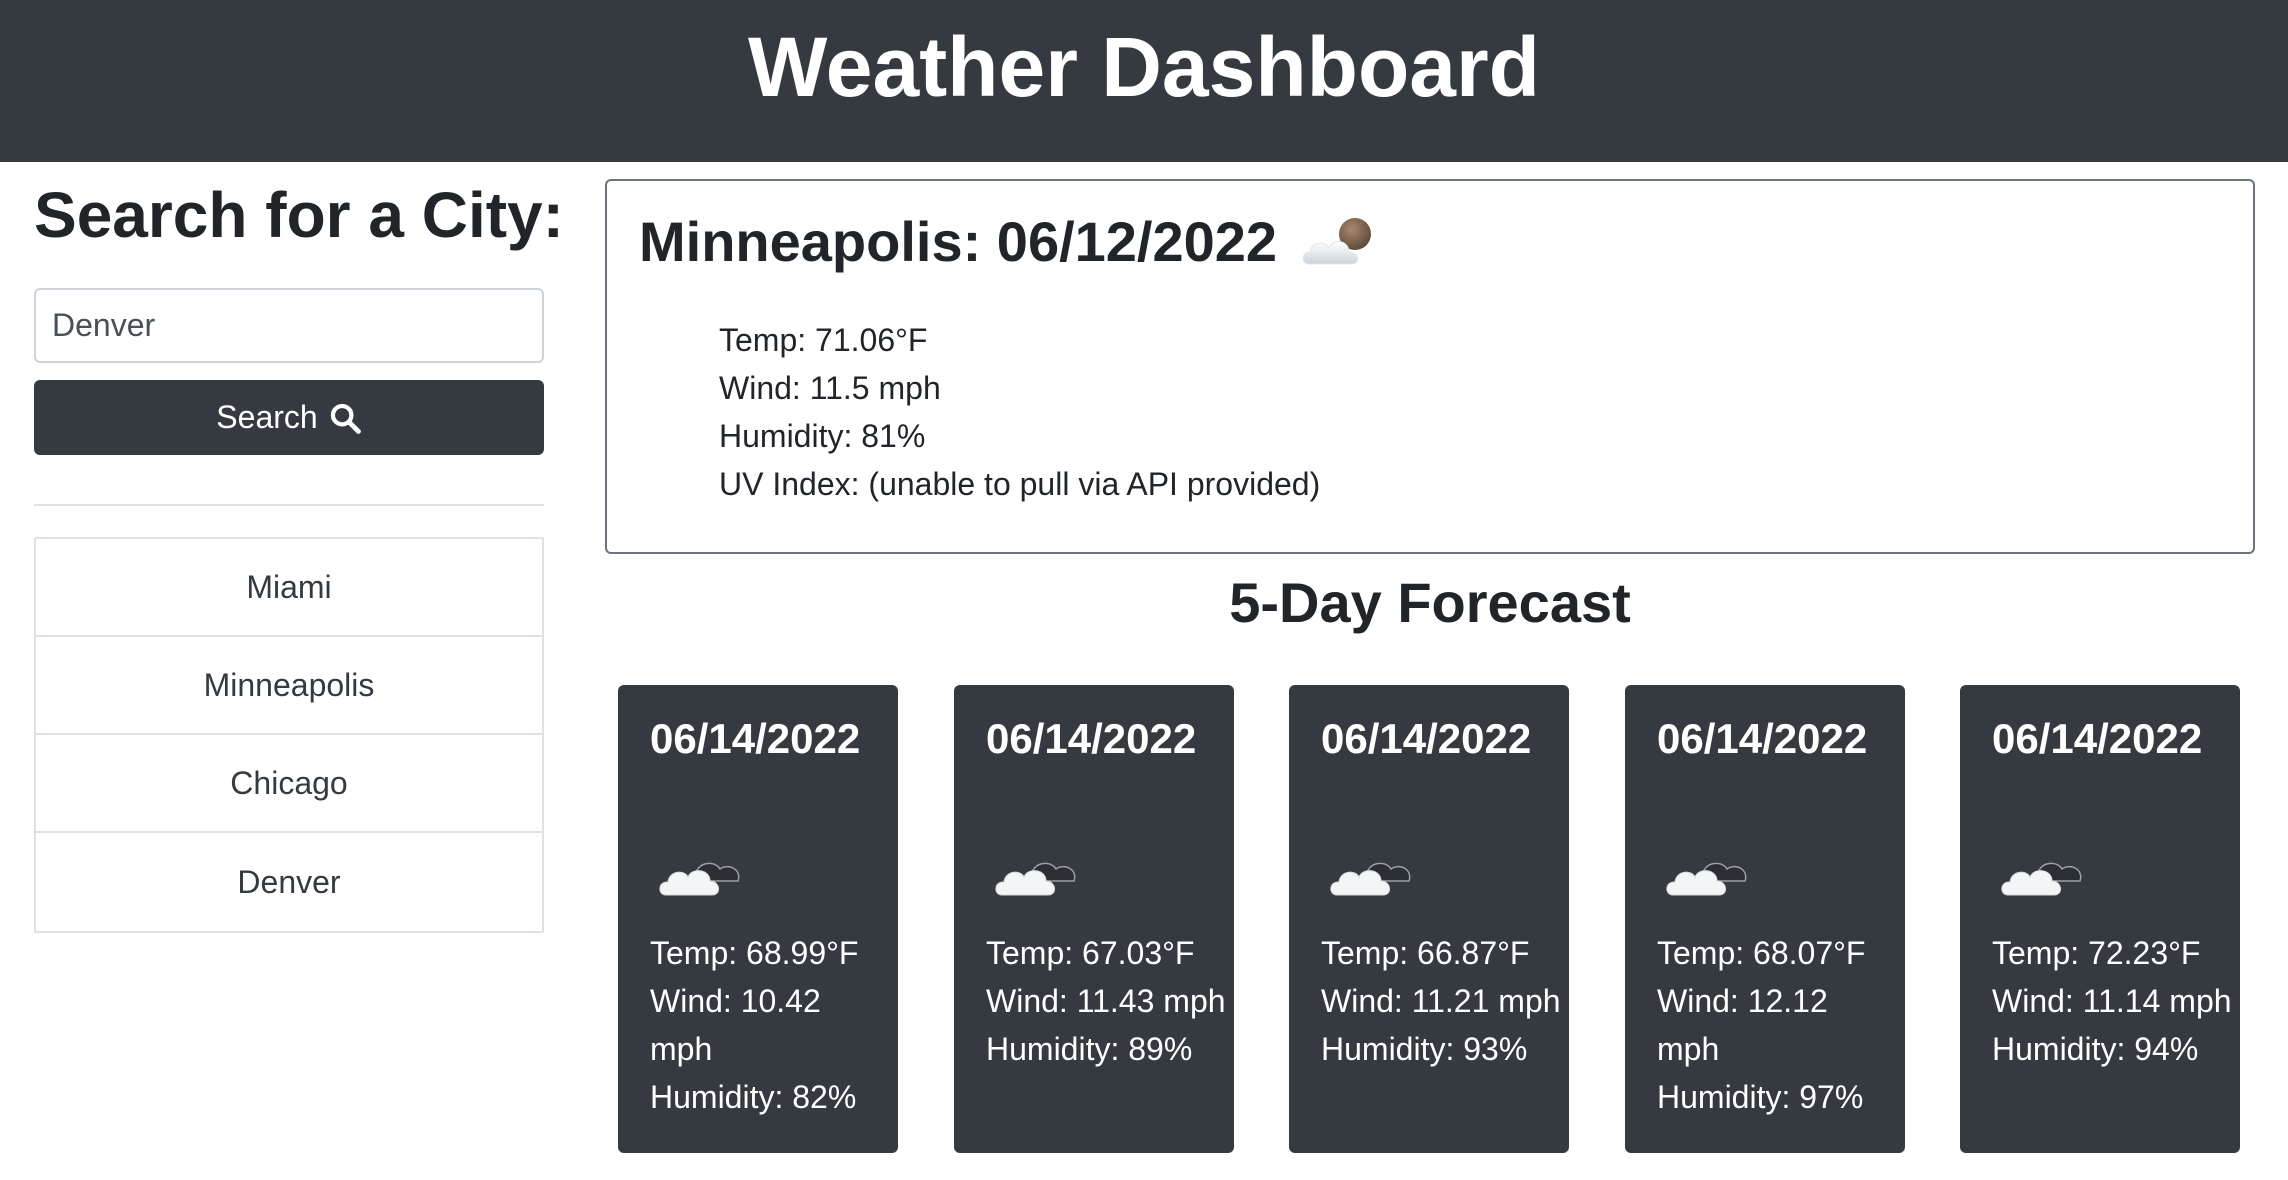  Describe the element at coordinates (830, 388) in the screenshot. I see `current-wind: Wind: 11.5 mph` at that location.